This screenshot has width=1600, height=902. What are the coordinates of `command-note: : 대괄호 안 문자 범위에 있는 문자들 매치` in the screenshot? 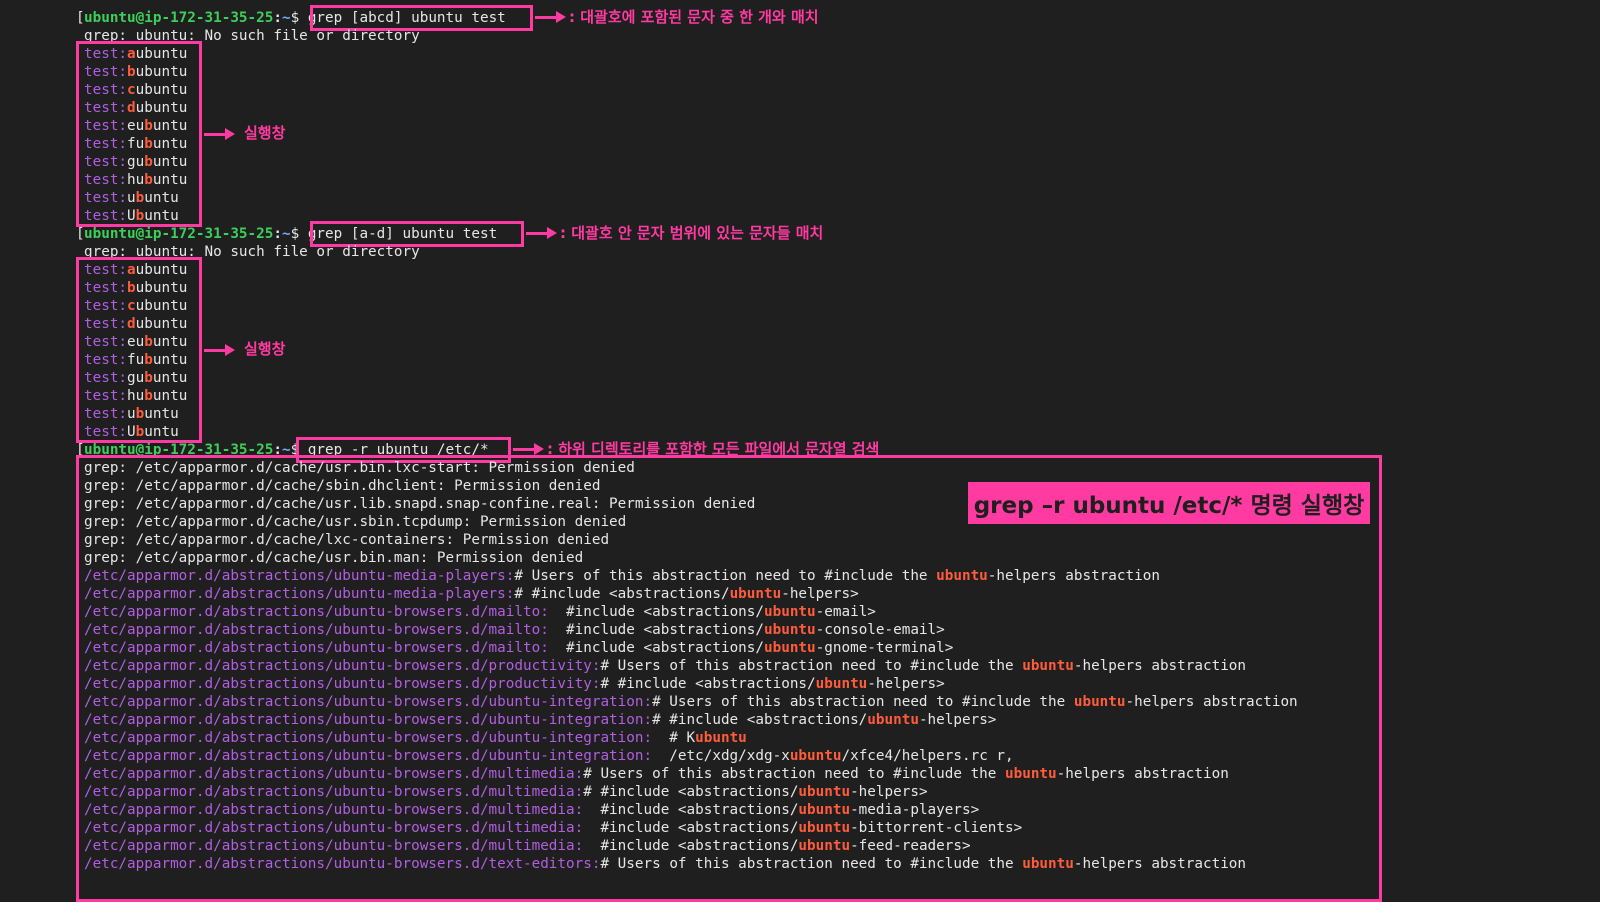 It's located at (692, 233).